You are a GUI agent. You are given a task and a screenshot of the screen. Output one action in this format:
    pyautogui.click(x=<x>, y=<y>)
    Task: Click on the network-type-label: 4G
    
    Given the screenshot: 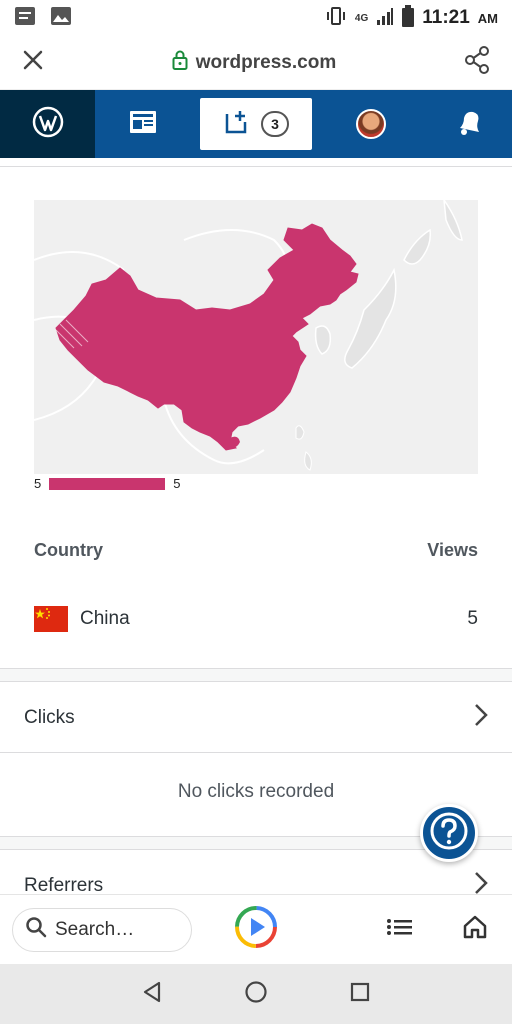 What is the action you would take?
    pyautogui.click(x=361, y=18)
    